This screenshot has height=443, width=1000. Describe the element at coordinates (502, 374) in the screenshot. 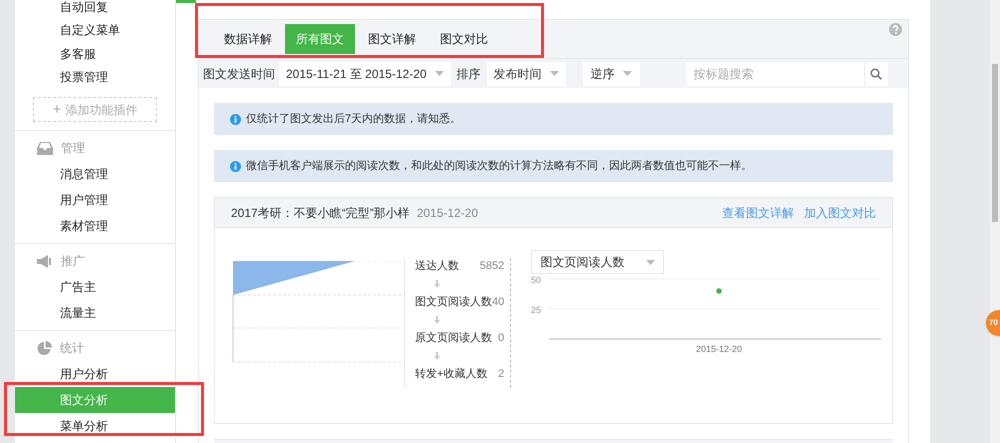

I see `funnel-value: 2` at that location.